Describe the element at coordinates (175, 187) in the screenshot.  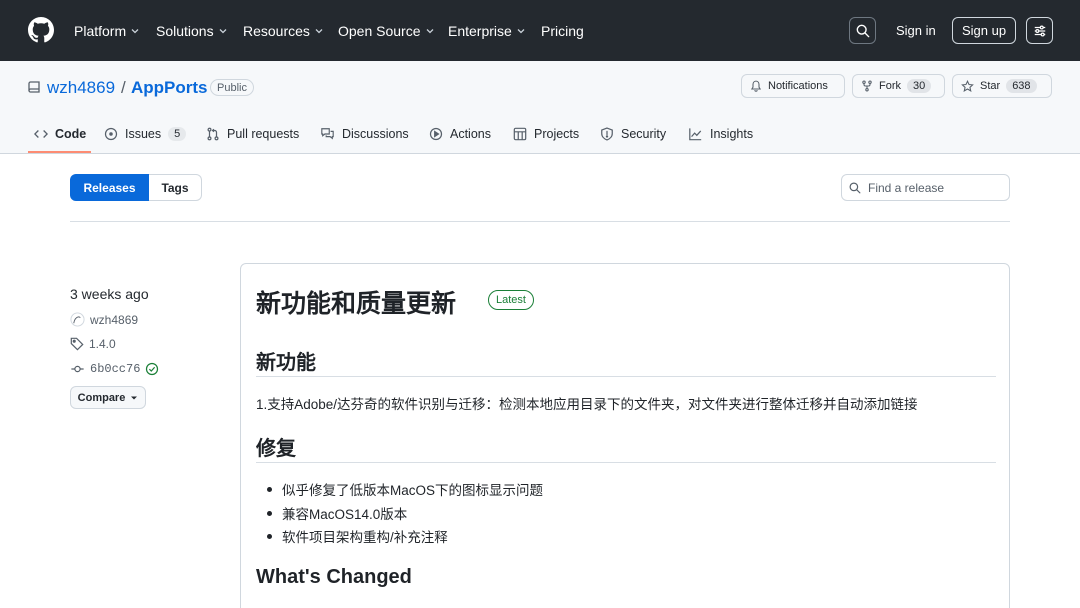
I see `tags-tab-button: Tags` at that location.